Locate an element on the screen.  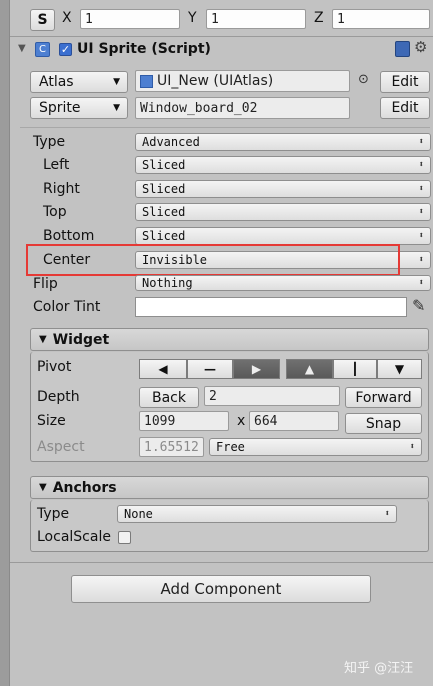
sprite-edit-button: Edit is located at coordinates (405, 108).